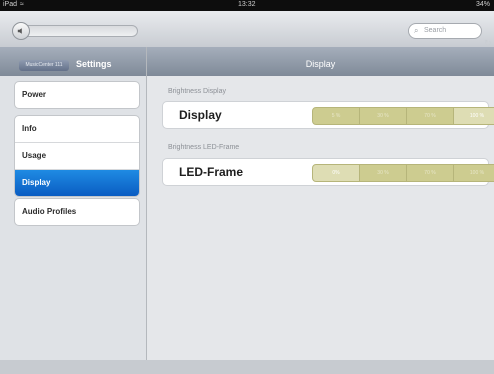 This screenshot has height=374, width=494. What do you see at coordinates (22, 4) in the screenshot?
I see `wifi-icon: ≈` at bounding box center [22, 4].